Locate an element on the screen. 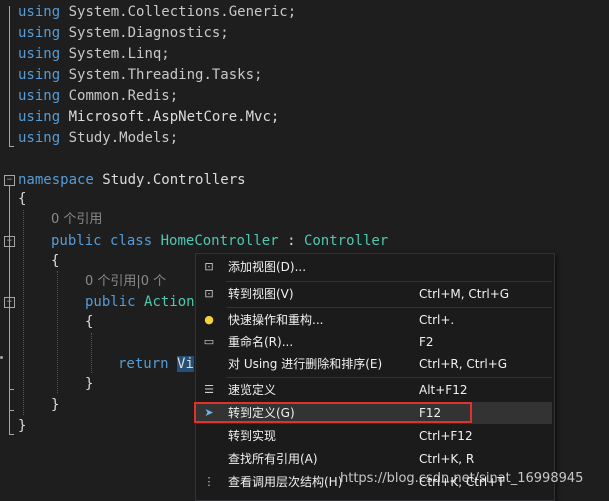  collapse-icon: − is located at coordinates (9, 180).